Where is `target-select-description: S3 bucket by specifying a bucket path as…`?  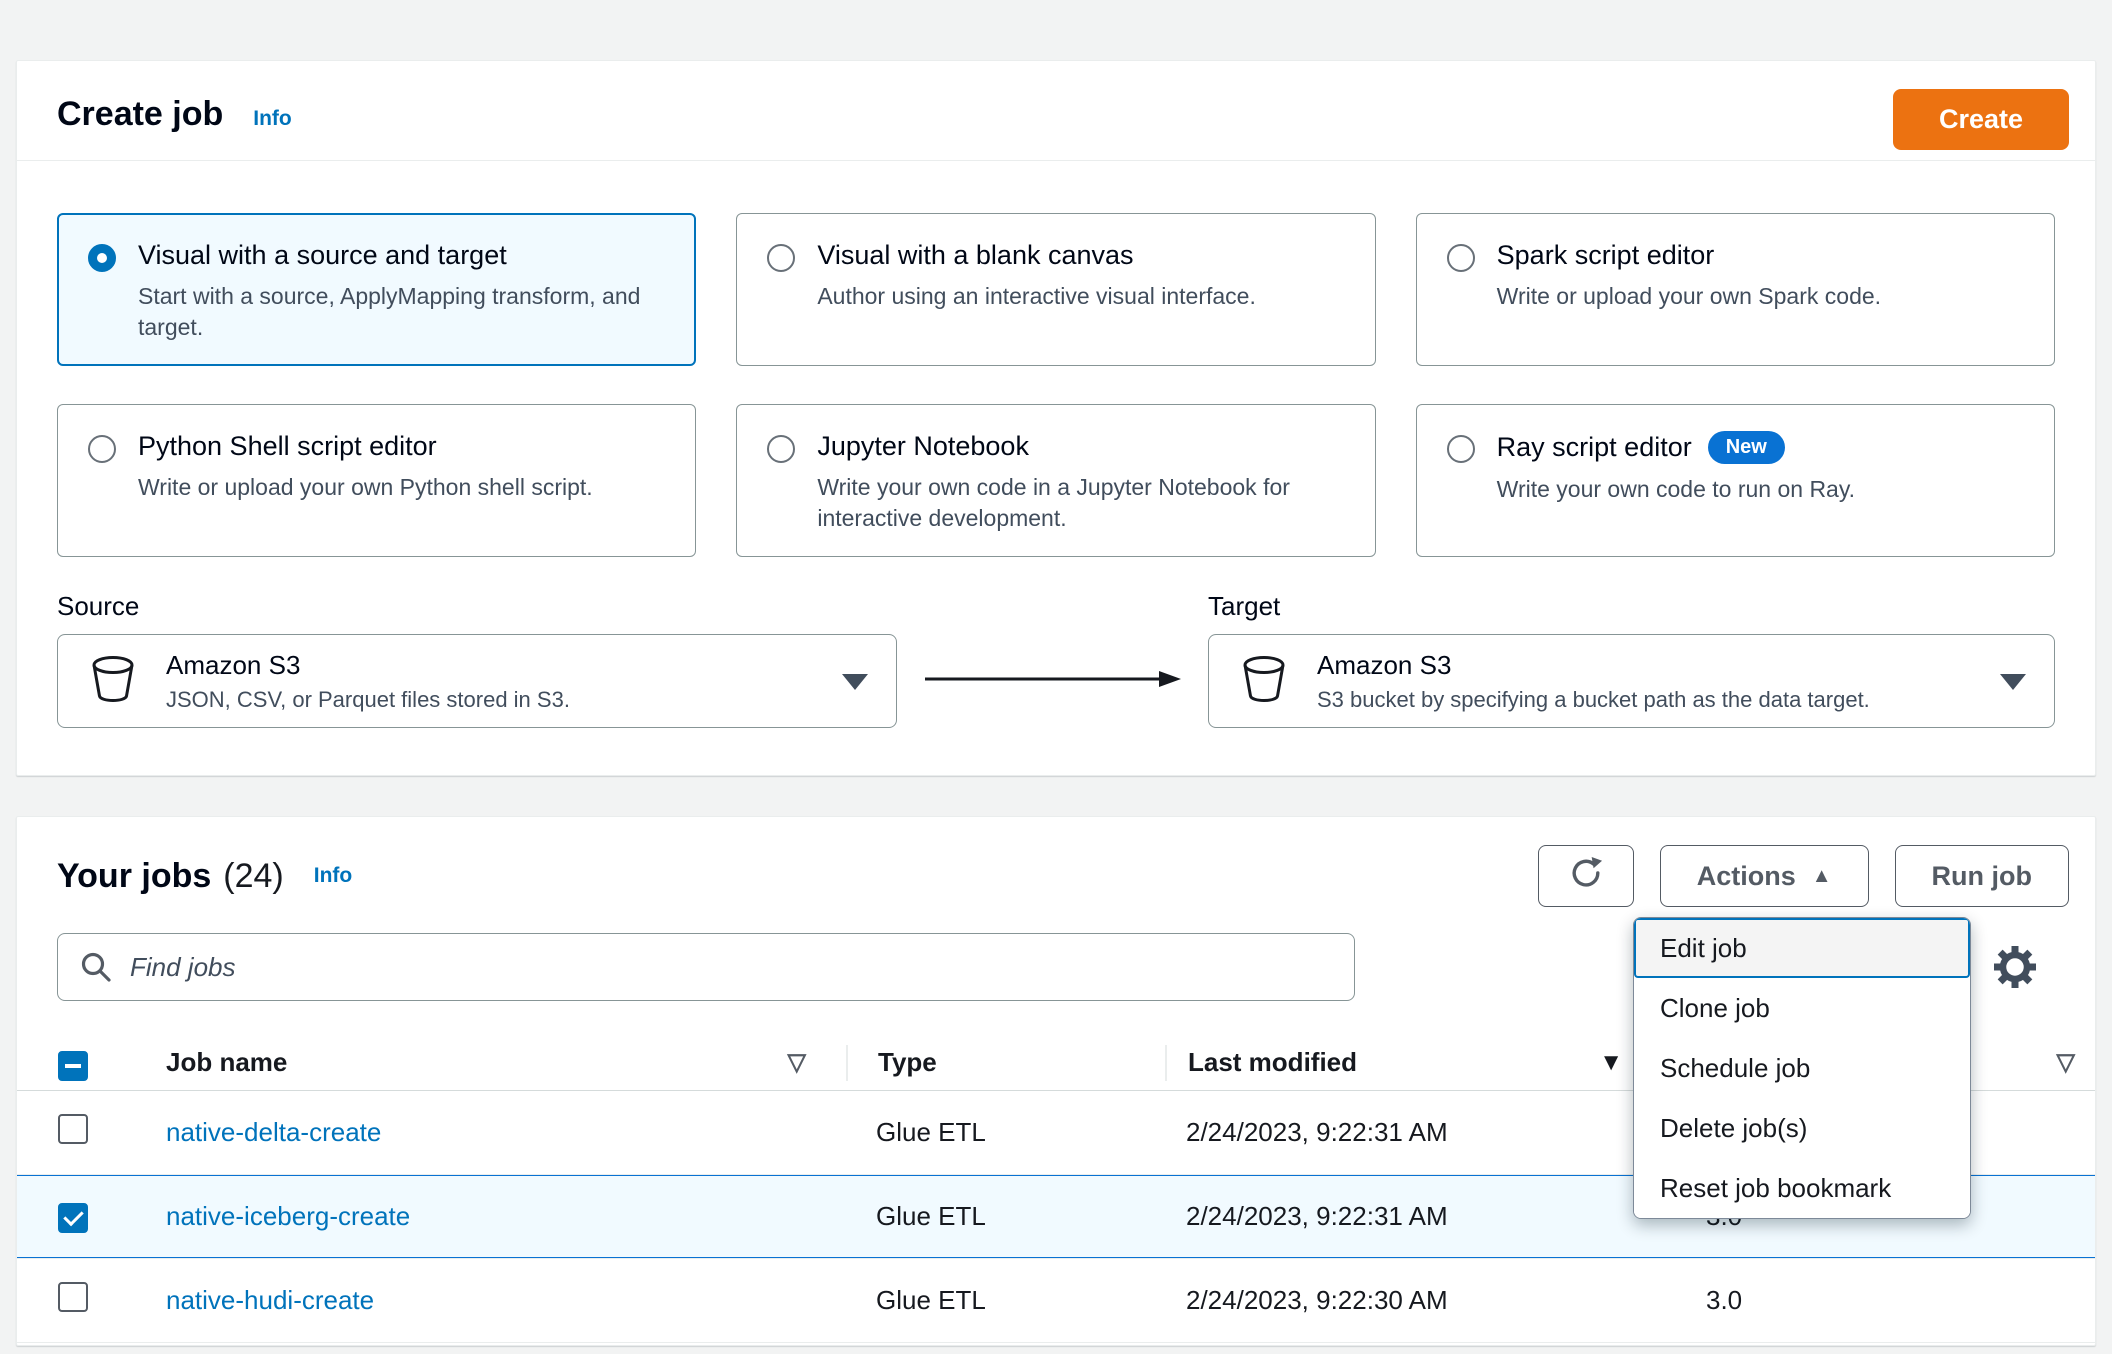
target-select-description: S3 bucket by specifying a bucket path as… is located at coordinates (1593, 699).